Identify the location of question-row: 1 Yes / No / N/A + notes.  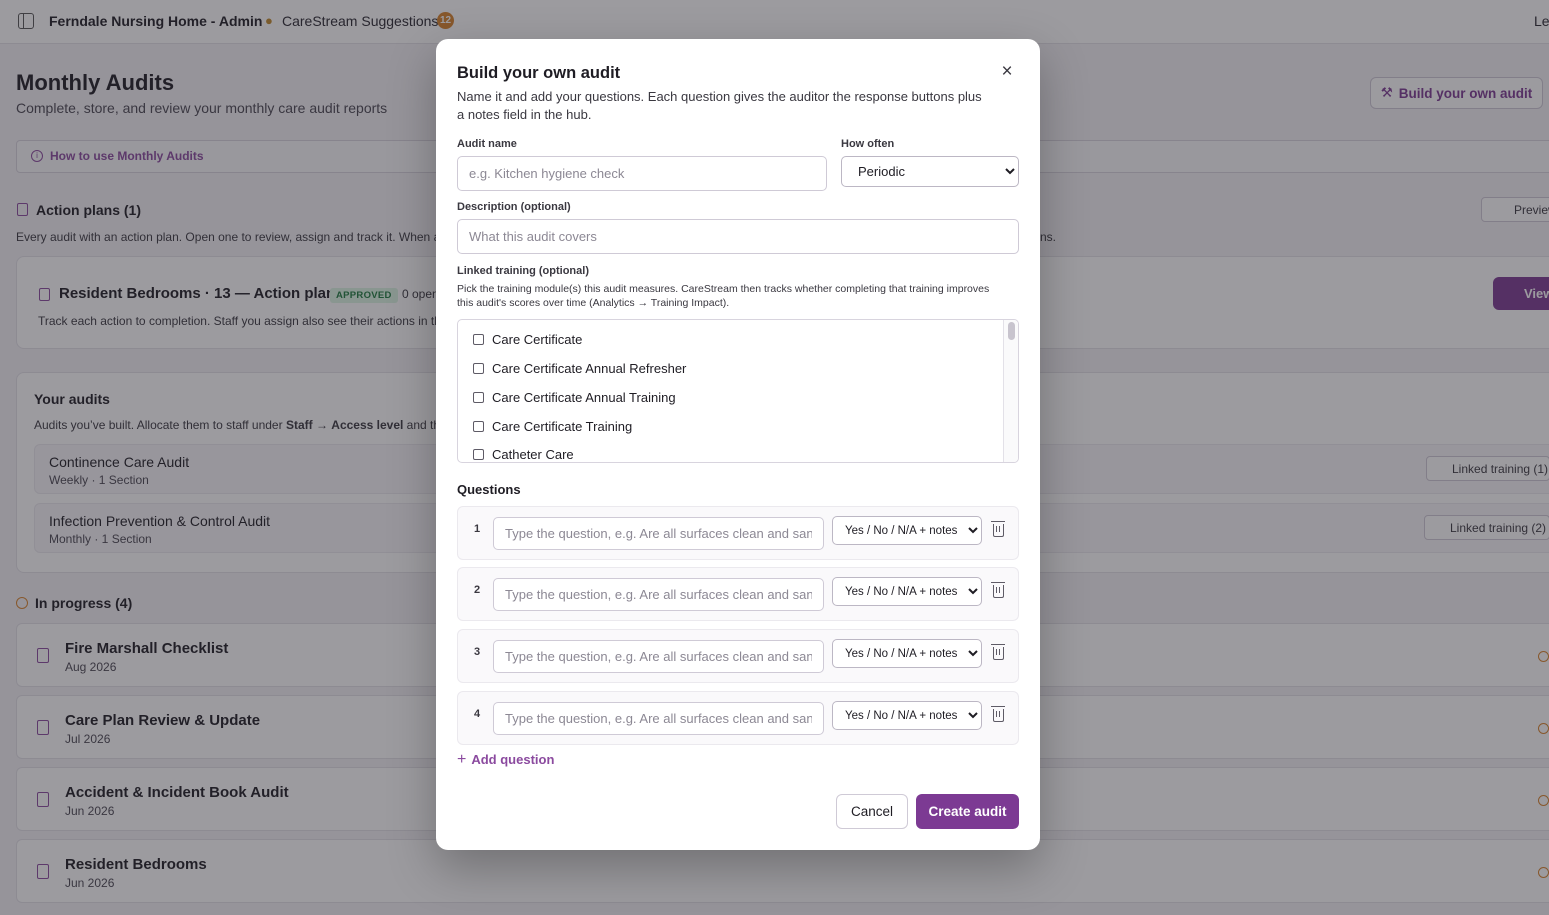
(738, 533).